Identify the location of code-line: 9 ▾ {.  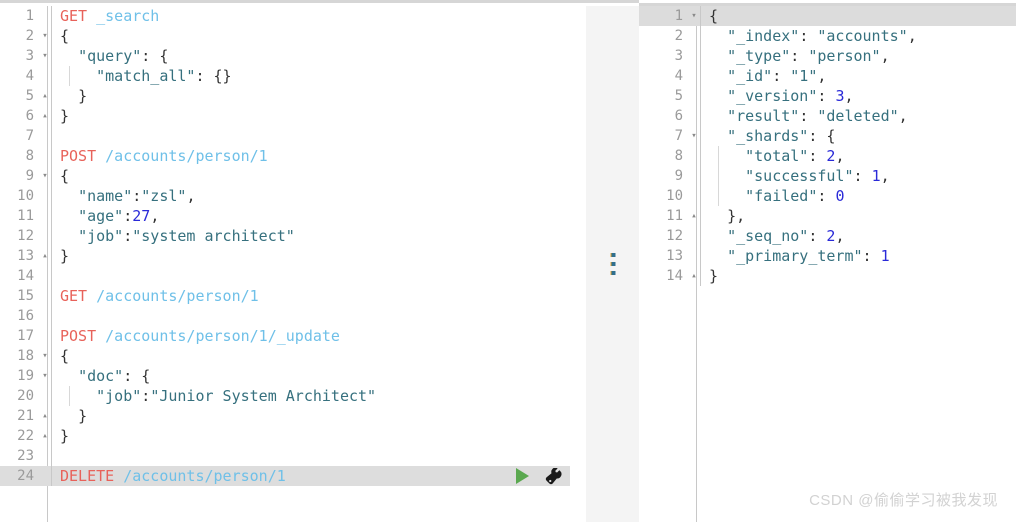
(285, 176).